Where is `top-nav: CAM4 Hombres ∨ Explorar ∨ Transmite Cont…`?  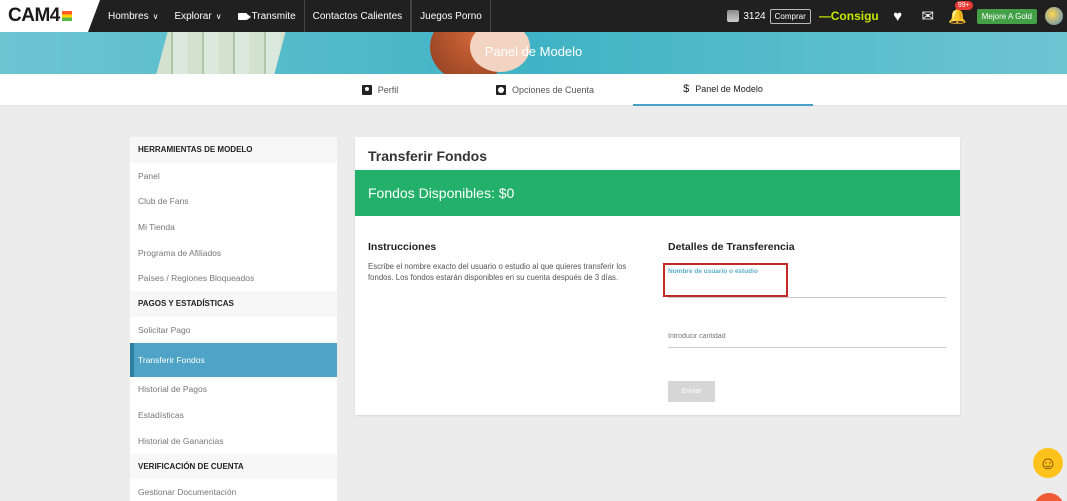 top-nav: CAM4 Hombres ∨ Explorar ∨ Transmite Cont… is located at coordinates (533, 16).